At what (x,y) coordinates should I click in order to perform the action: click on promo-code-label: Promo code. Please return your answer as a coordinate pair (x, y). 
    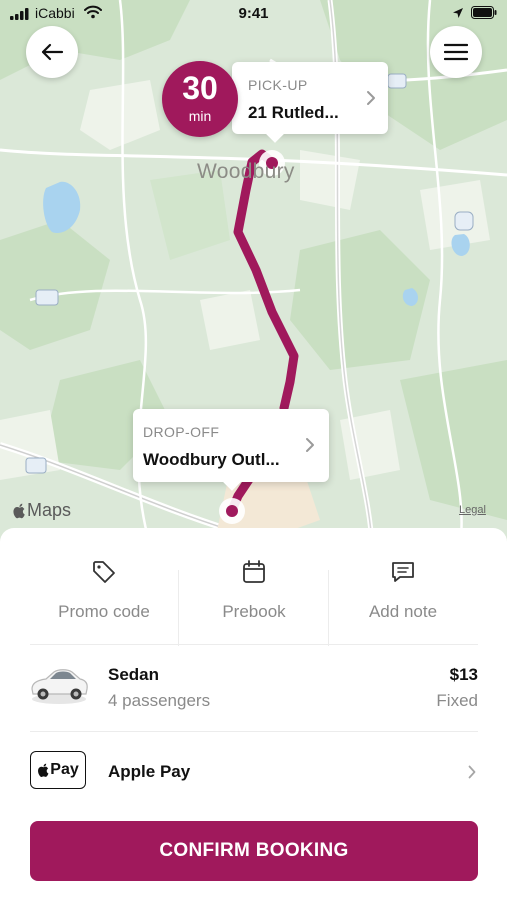
    Looking at the image, I should click on (104, 611).